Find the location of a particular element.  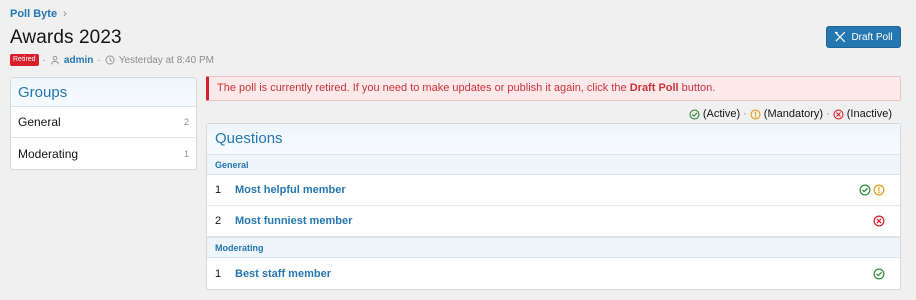

status-badge: Retired is located at coordinates (24, 60).